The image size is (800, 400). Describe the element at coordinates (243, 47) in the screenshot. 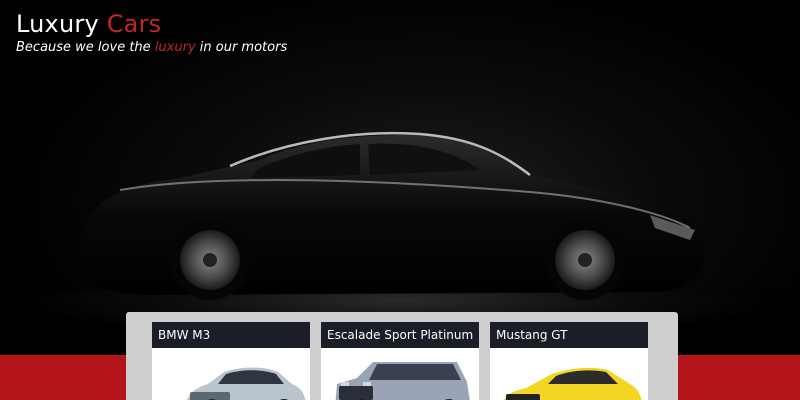

I see `tagline-end: in our motors` at that location.